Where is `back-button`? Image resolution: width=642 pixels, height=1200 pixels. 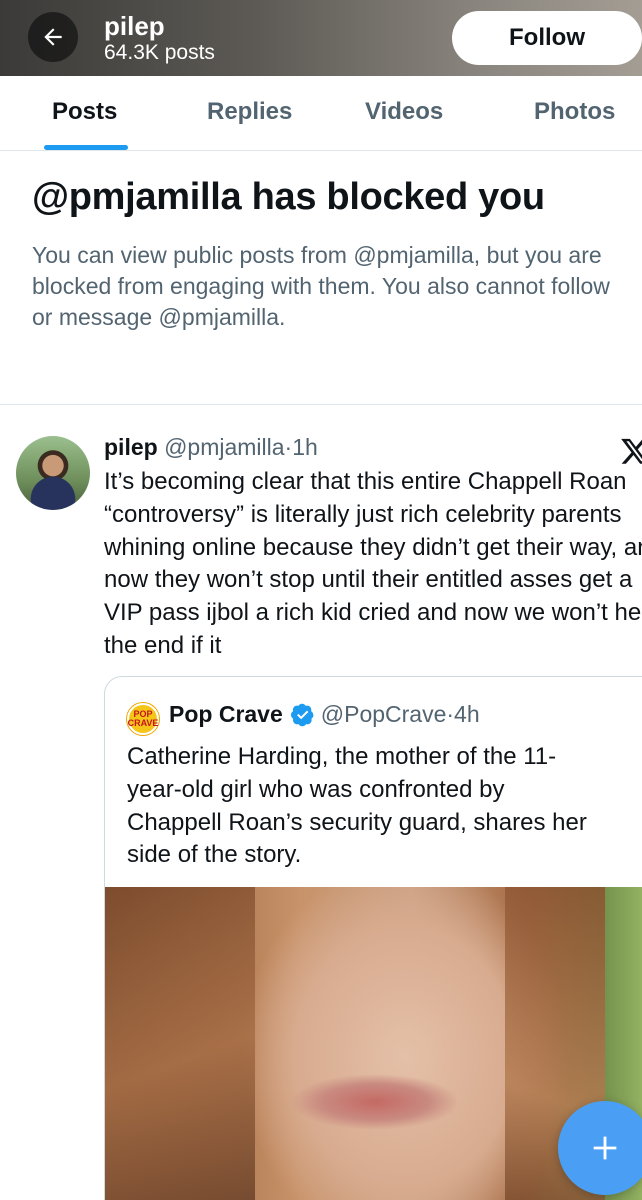 back-button is located at coordinates (53, 37).